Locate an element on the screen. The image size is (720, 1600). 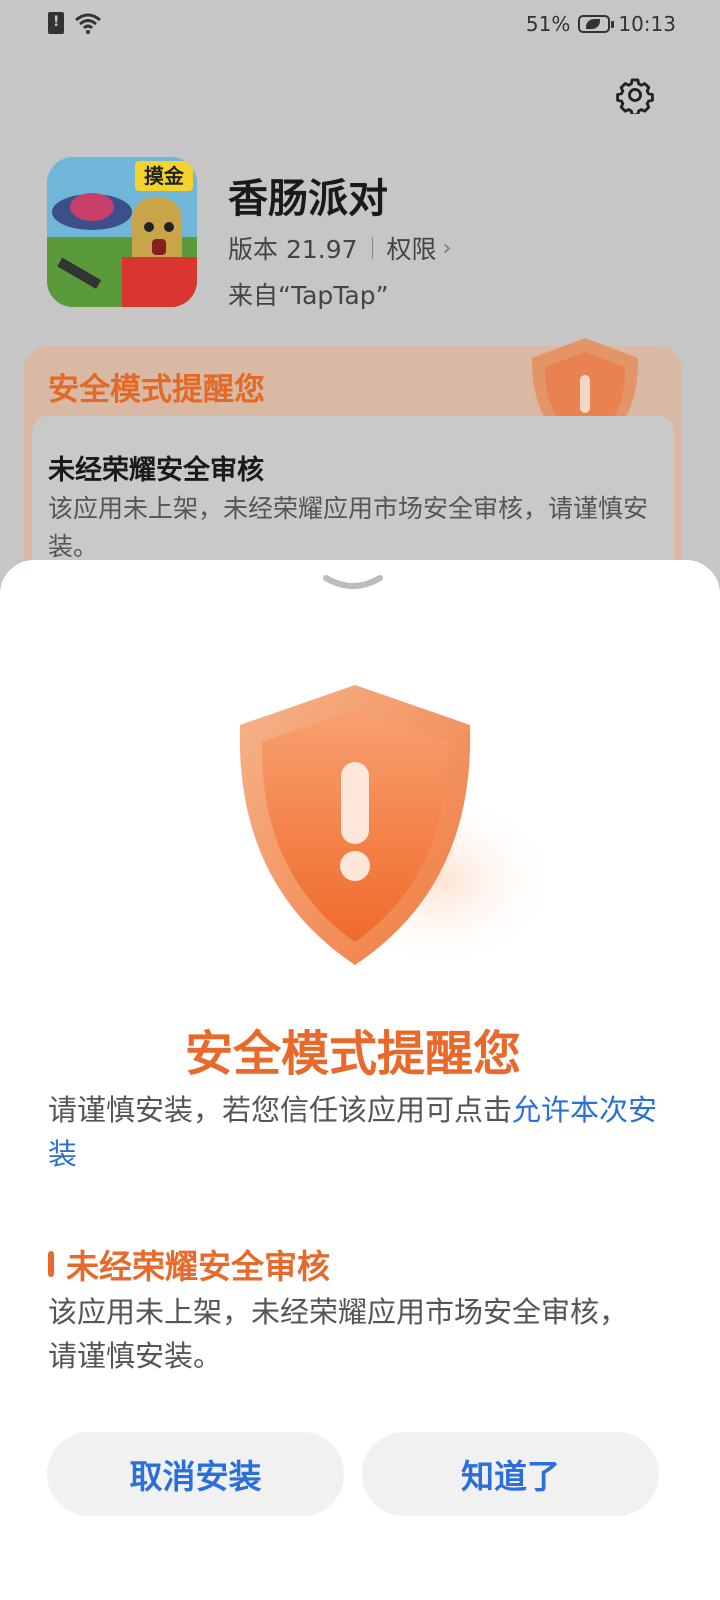
sim-alert-icon is located at coordinates (56, 23).